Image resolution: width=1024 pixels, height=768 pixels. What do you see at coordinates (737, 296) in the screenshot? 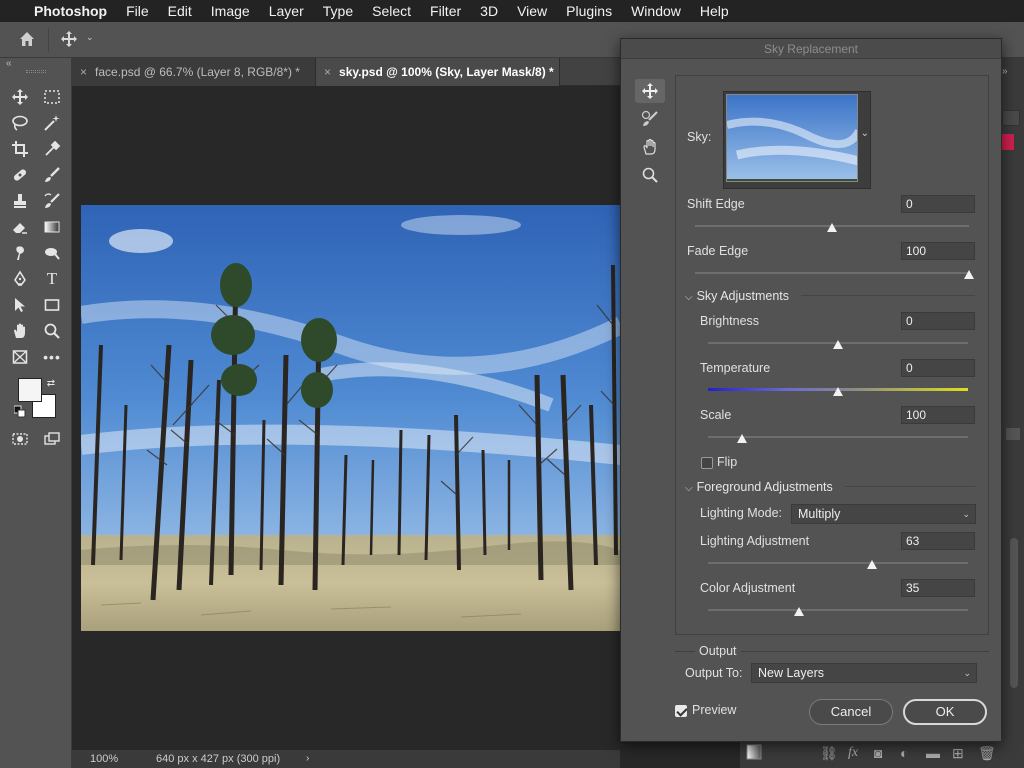
I see `sky-adjustments-header: ⌵ Sky Adjustments` at bounding box center [737, 296].